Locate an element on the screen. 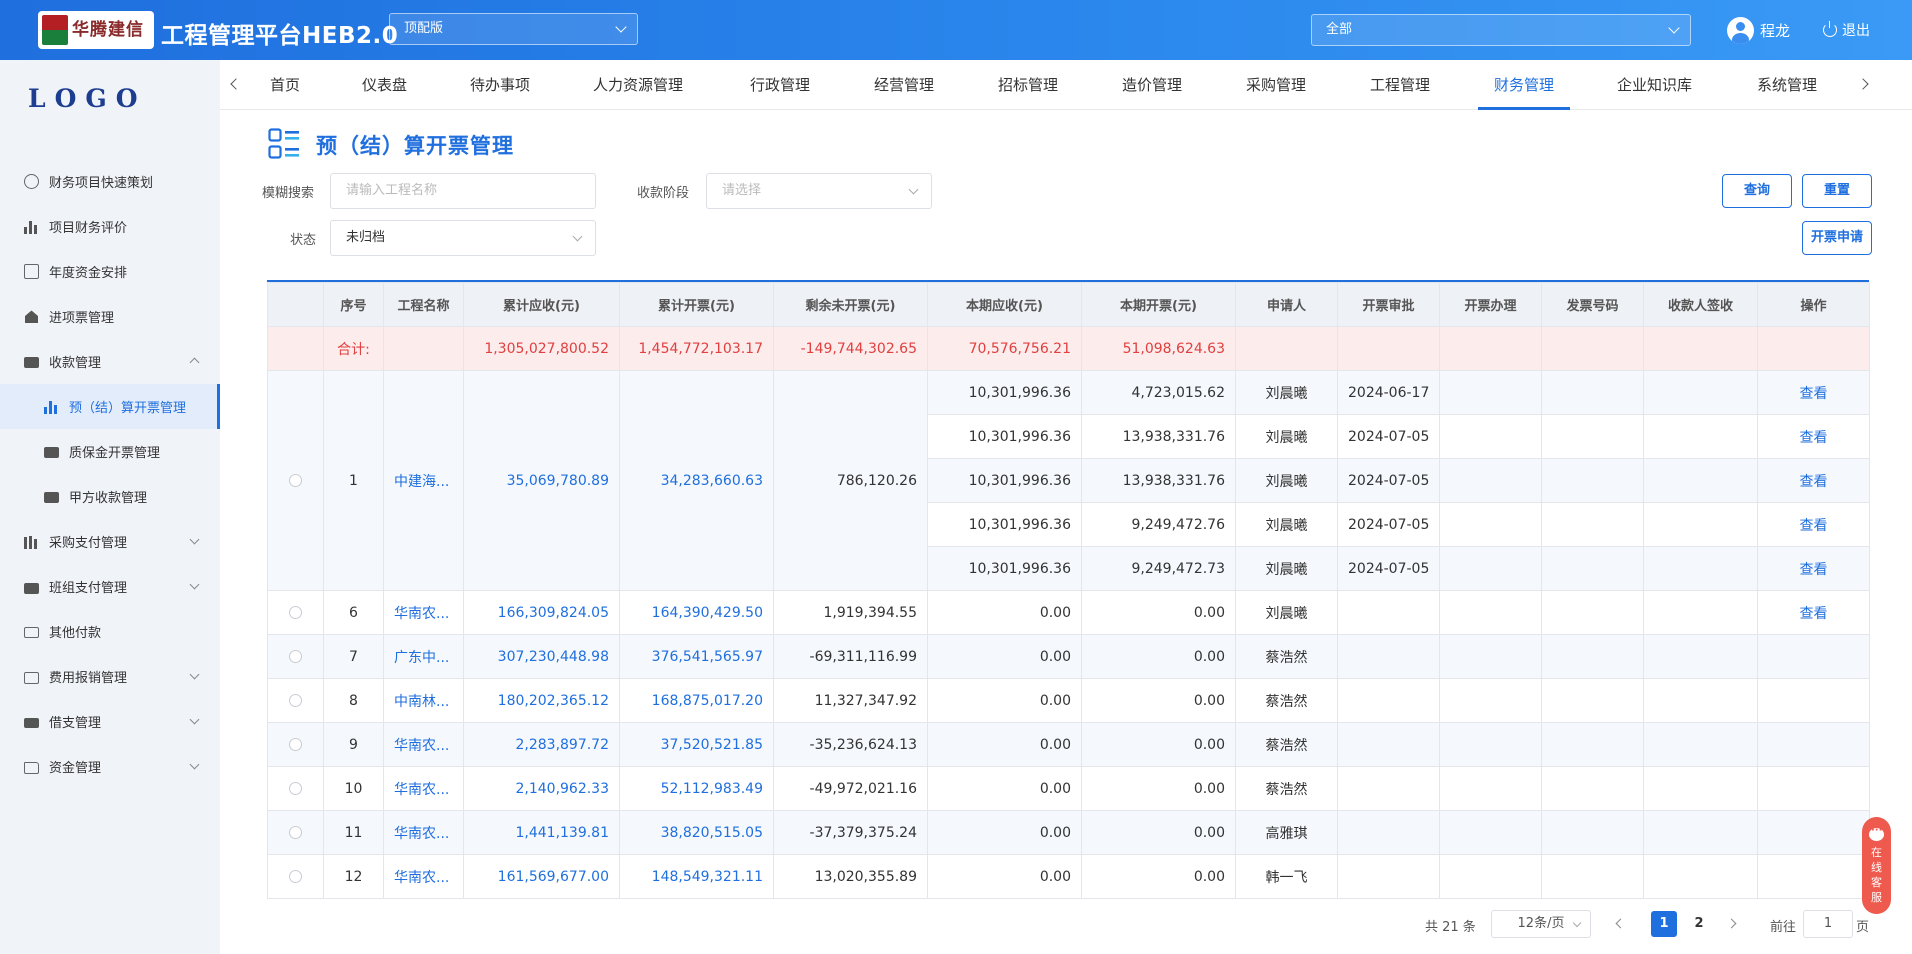  sidebar-item-annual-funds: 年度资金安排 is located at coordinates (110, 271).